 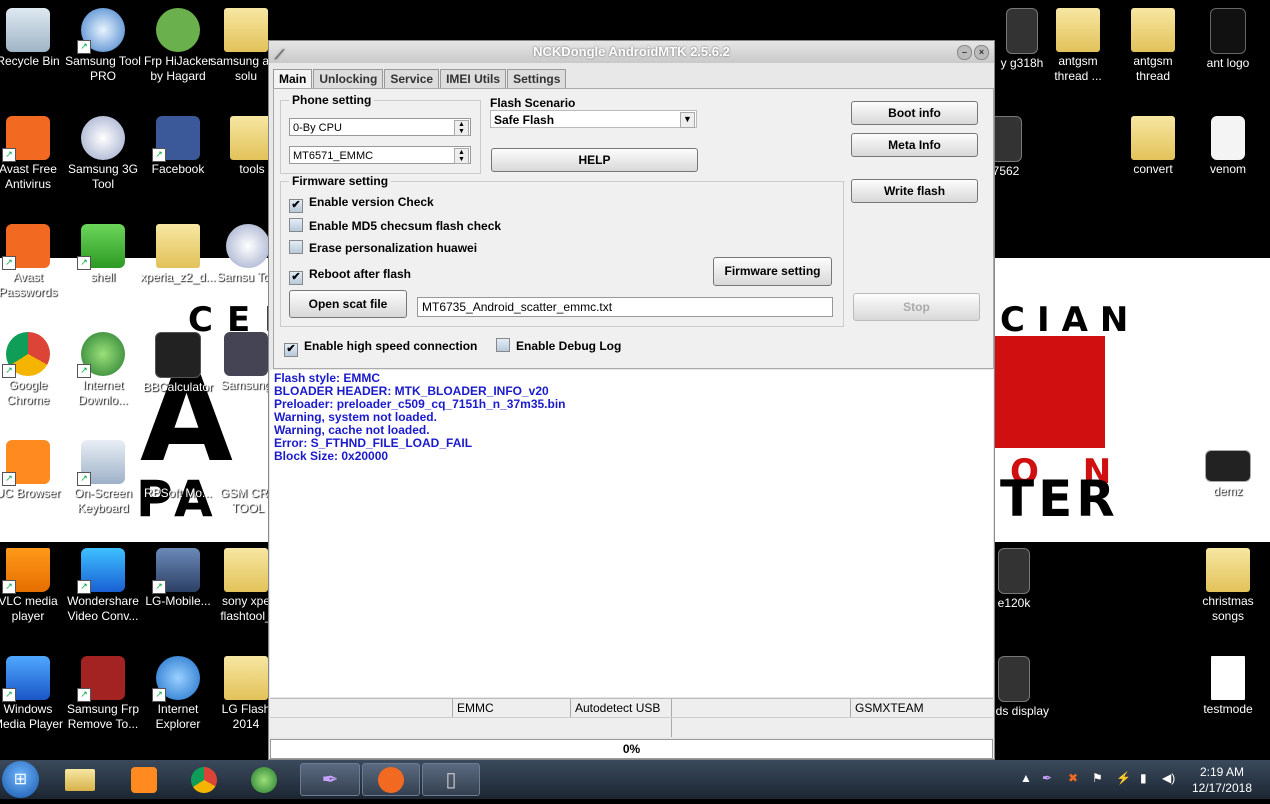 I want to click on desktop-icon-avast-antivirus: ↗ Avast Free Antivirus, so click(x=33, y=152).